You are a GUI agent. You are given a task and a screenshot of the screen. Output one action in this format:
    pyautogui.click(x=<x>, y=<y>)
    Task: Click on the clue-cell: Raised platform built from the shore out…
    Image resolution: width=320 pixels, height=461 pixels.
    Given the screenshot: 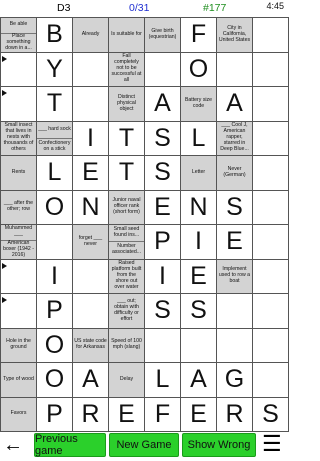 What is the action you would take?
    pyautogui.click(x=126, y=276)
    